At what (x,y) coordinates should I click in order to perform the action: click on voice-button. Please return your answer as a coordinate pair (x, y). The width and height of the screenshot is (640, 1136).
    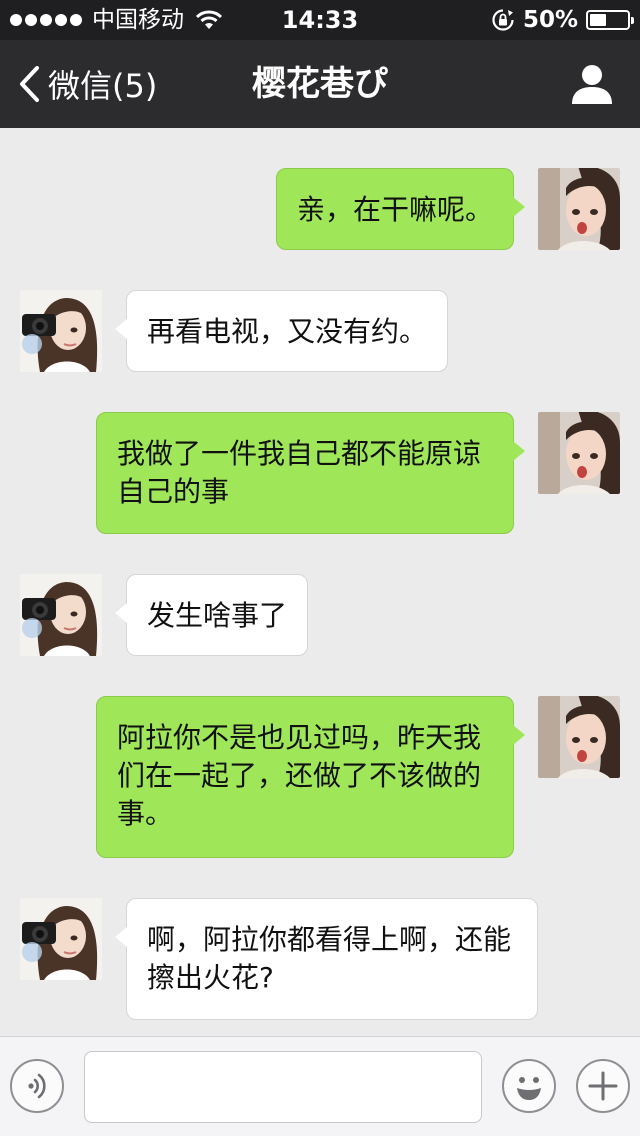
    Looking at the image, I should click on (37, 1086).